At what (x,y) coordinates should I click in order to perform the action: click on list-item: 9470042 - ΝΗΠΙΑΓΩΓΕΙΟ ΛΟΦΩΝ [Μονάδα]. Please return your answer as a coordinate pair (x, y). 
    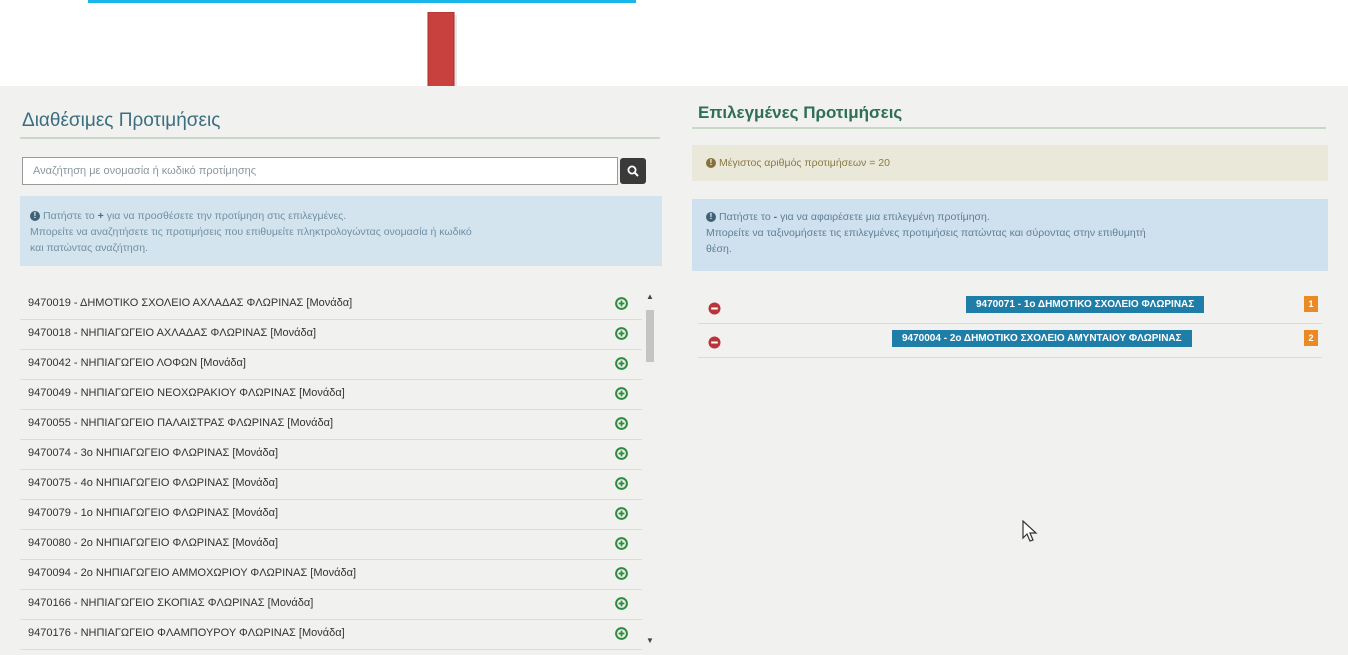
    Looking at the image, I should click on (331, 365).